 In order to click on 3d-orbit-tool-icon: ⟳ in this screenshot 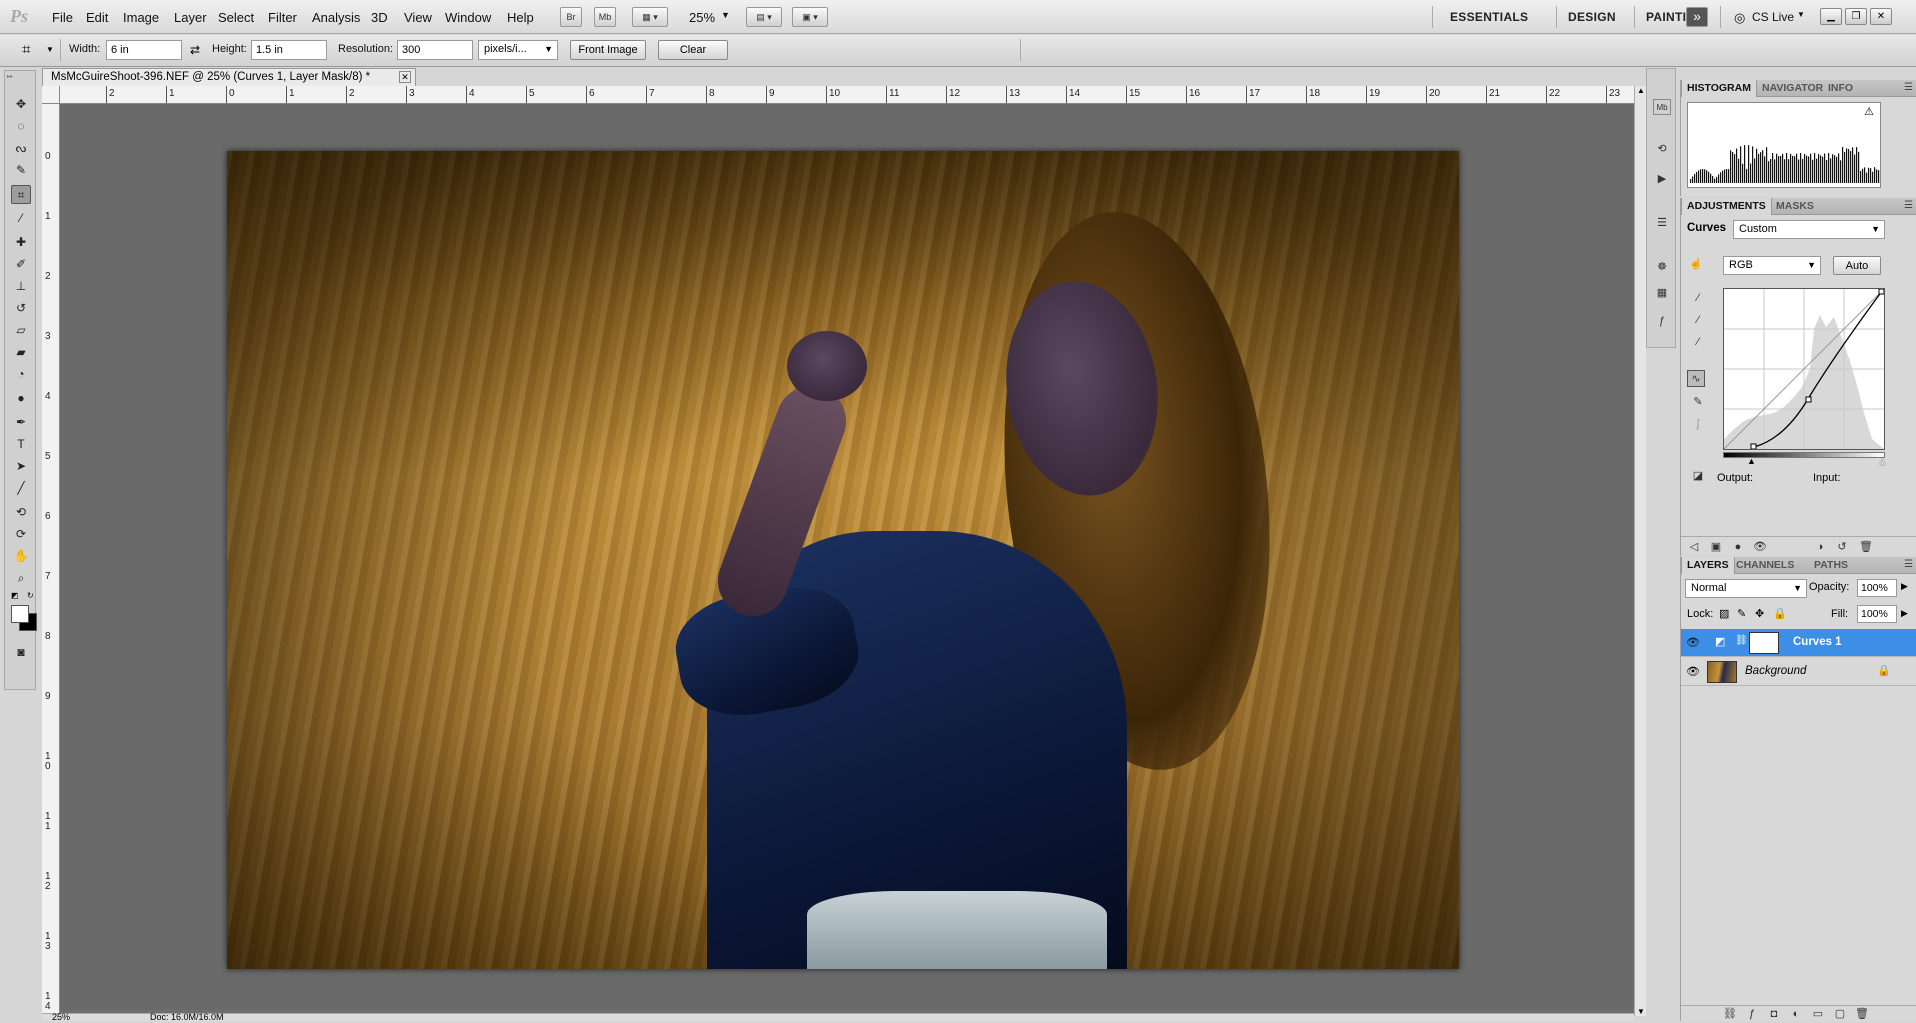, I will do `click(21, 534)`.